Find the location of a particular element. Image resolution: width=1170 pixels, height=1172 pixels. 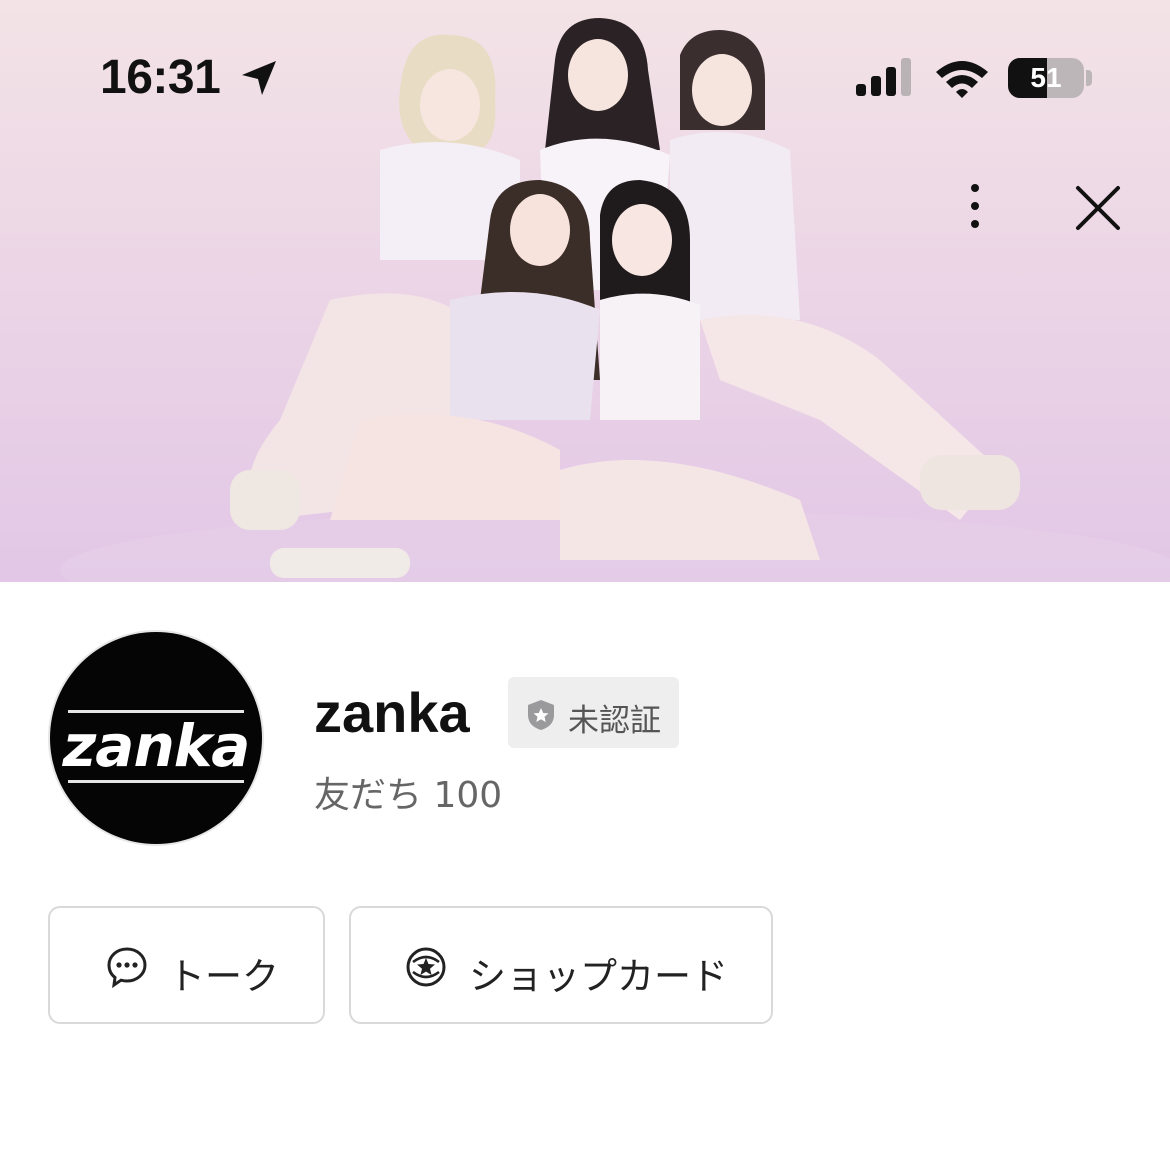

chat-bubble-icon is located at coordinates (127, 967).